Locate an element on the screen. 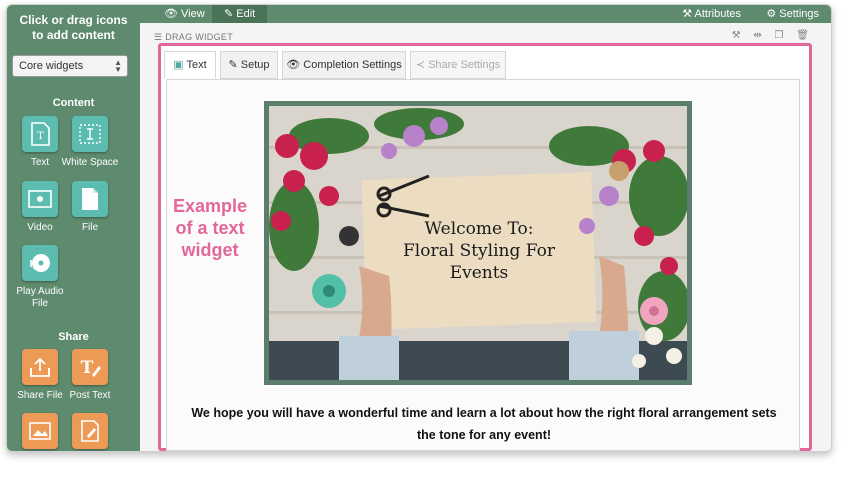  video-icon is located at coordinates (40, 199).